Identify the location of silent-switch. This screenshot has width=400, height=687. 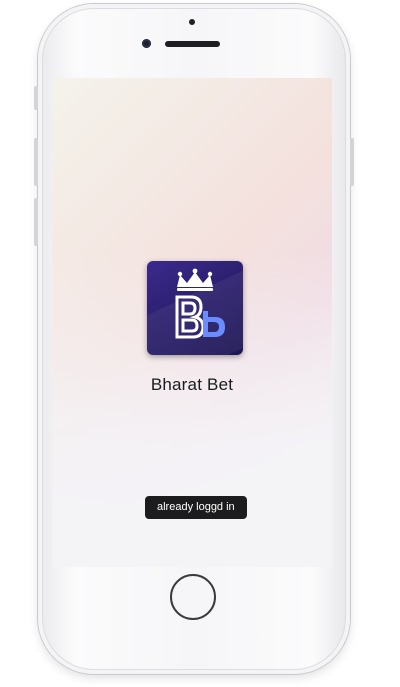
(36, 98).